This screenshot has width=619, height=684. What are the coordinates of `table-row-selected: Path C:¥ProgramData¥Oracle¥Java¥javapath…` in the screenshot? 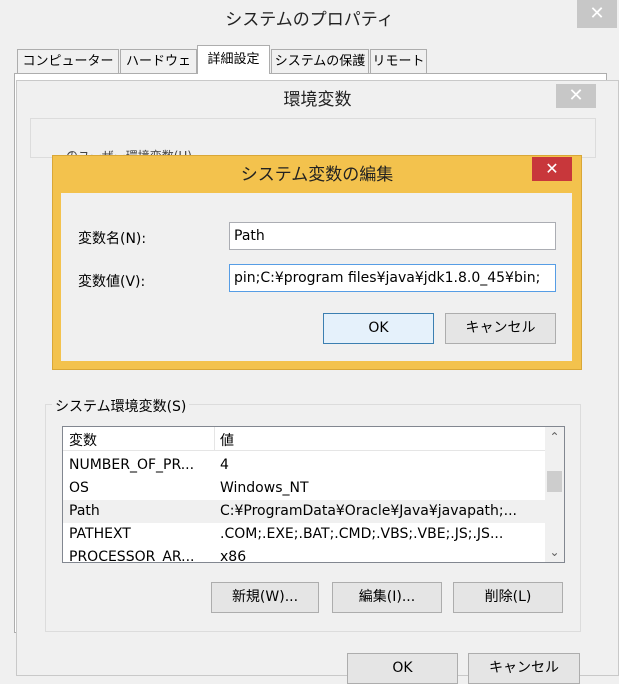 It's located at (304, 511).